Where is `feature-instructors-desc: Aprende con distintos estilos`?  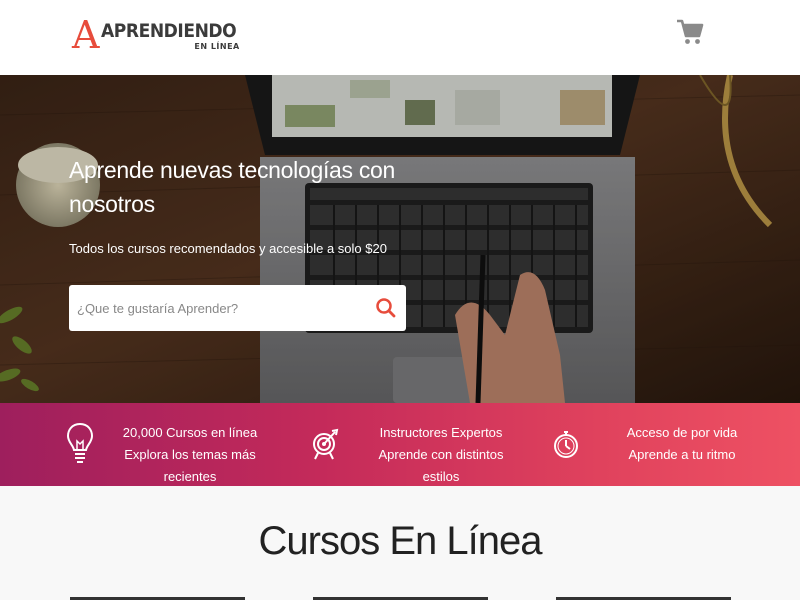
feature-instructors-desc: Aprende con distintos estilos is located at coordinates (441, 465).